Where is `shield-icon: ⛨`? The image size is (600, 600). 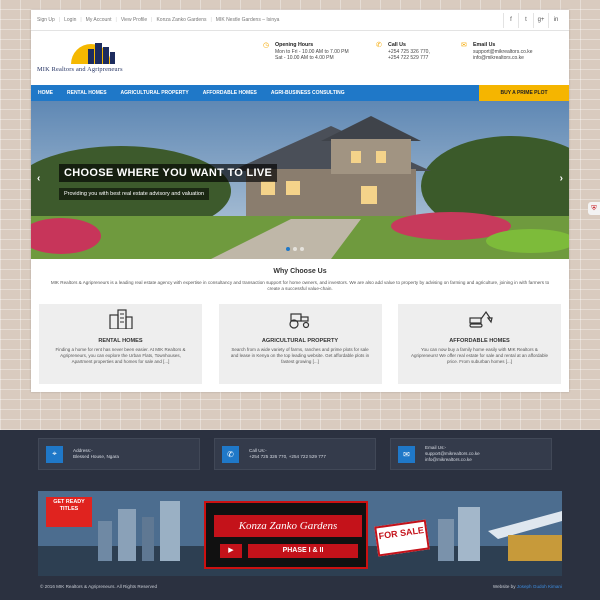 shield-icon: ⛨ is located at coordinates (594, 208).